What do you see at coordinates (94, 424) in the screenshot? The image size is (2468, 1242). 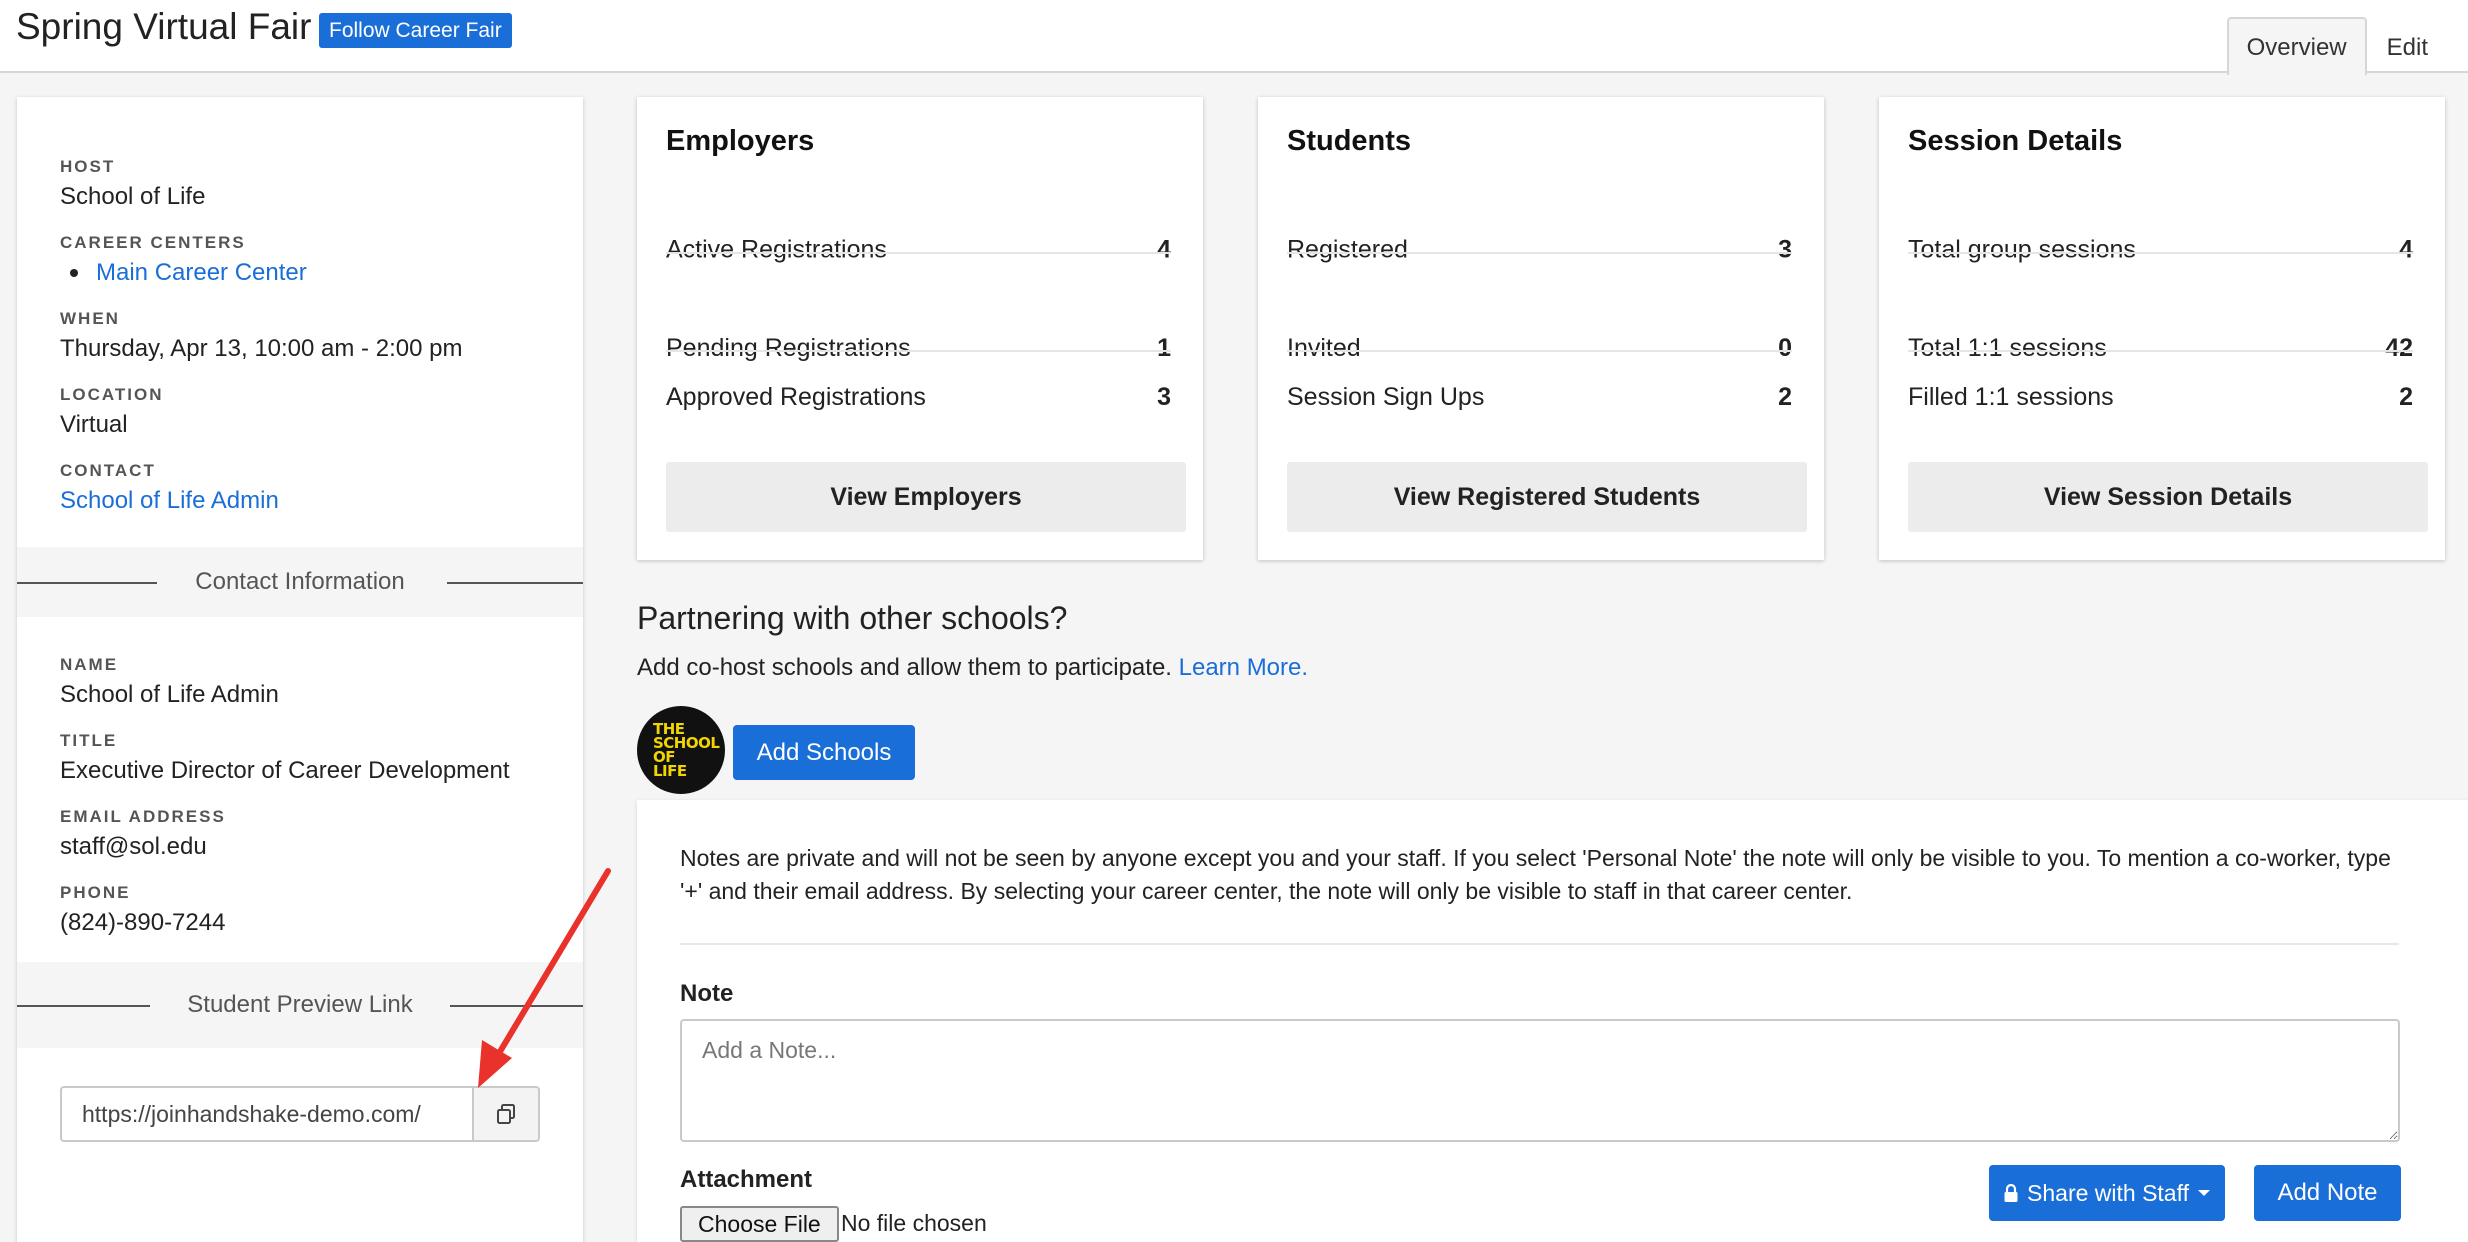 I see `location-value: Virtual` at bounding box center [94, 424].